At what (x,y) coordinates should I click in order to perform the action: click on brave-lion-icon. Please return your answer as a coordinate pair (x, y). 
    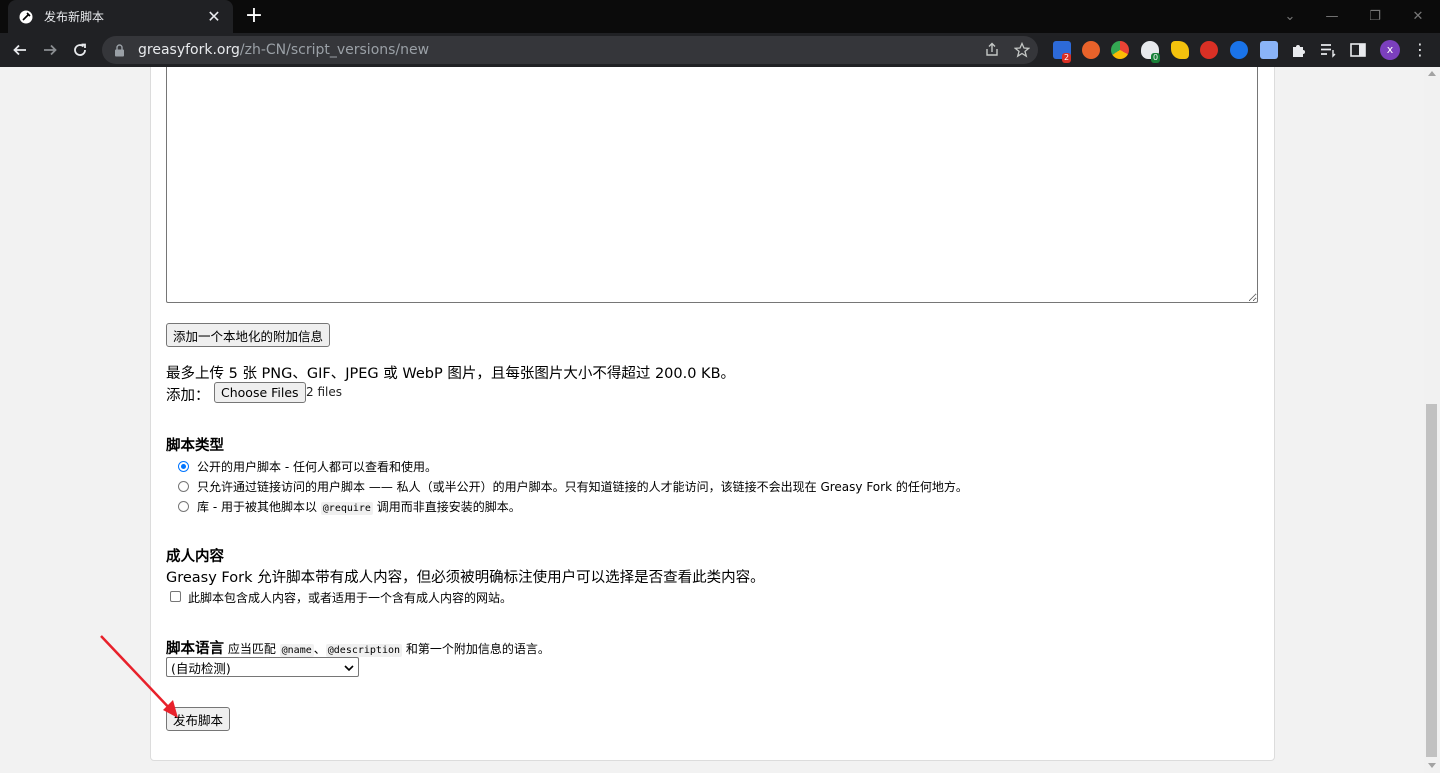
    Looking at the image, I should click on (1091, 50).